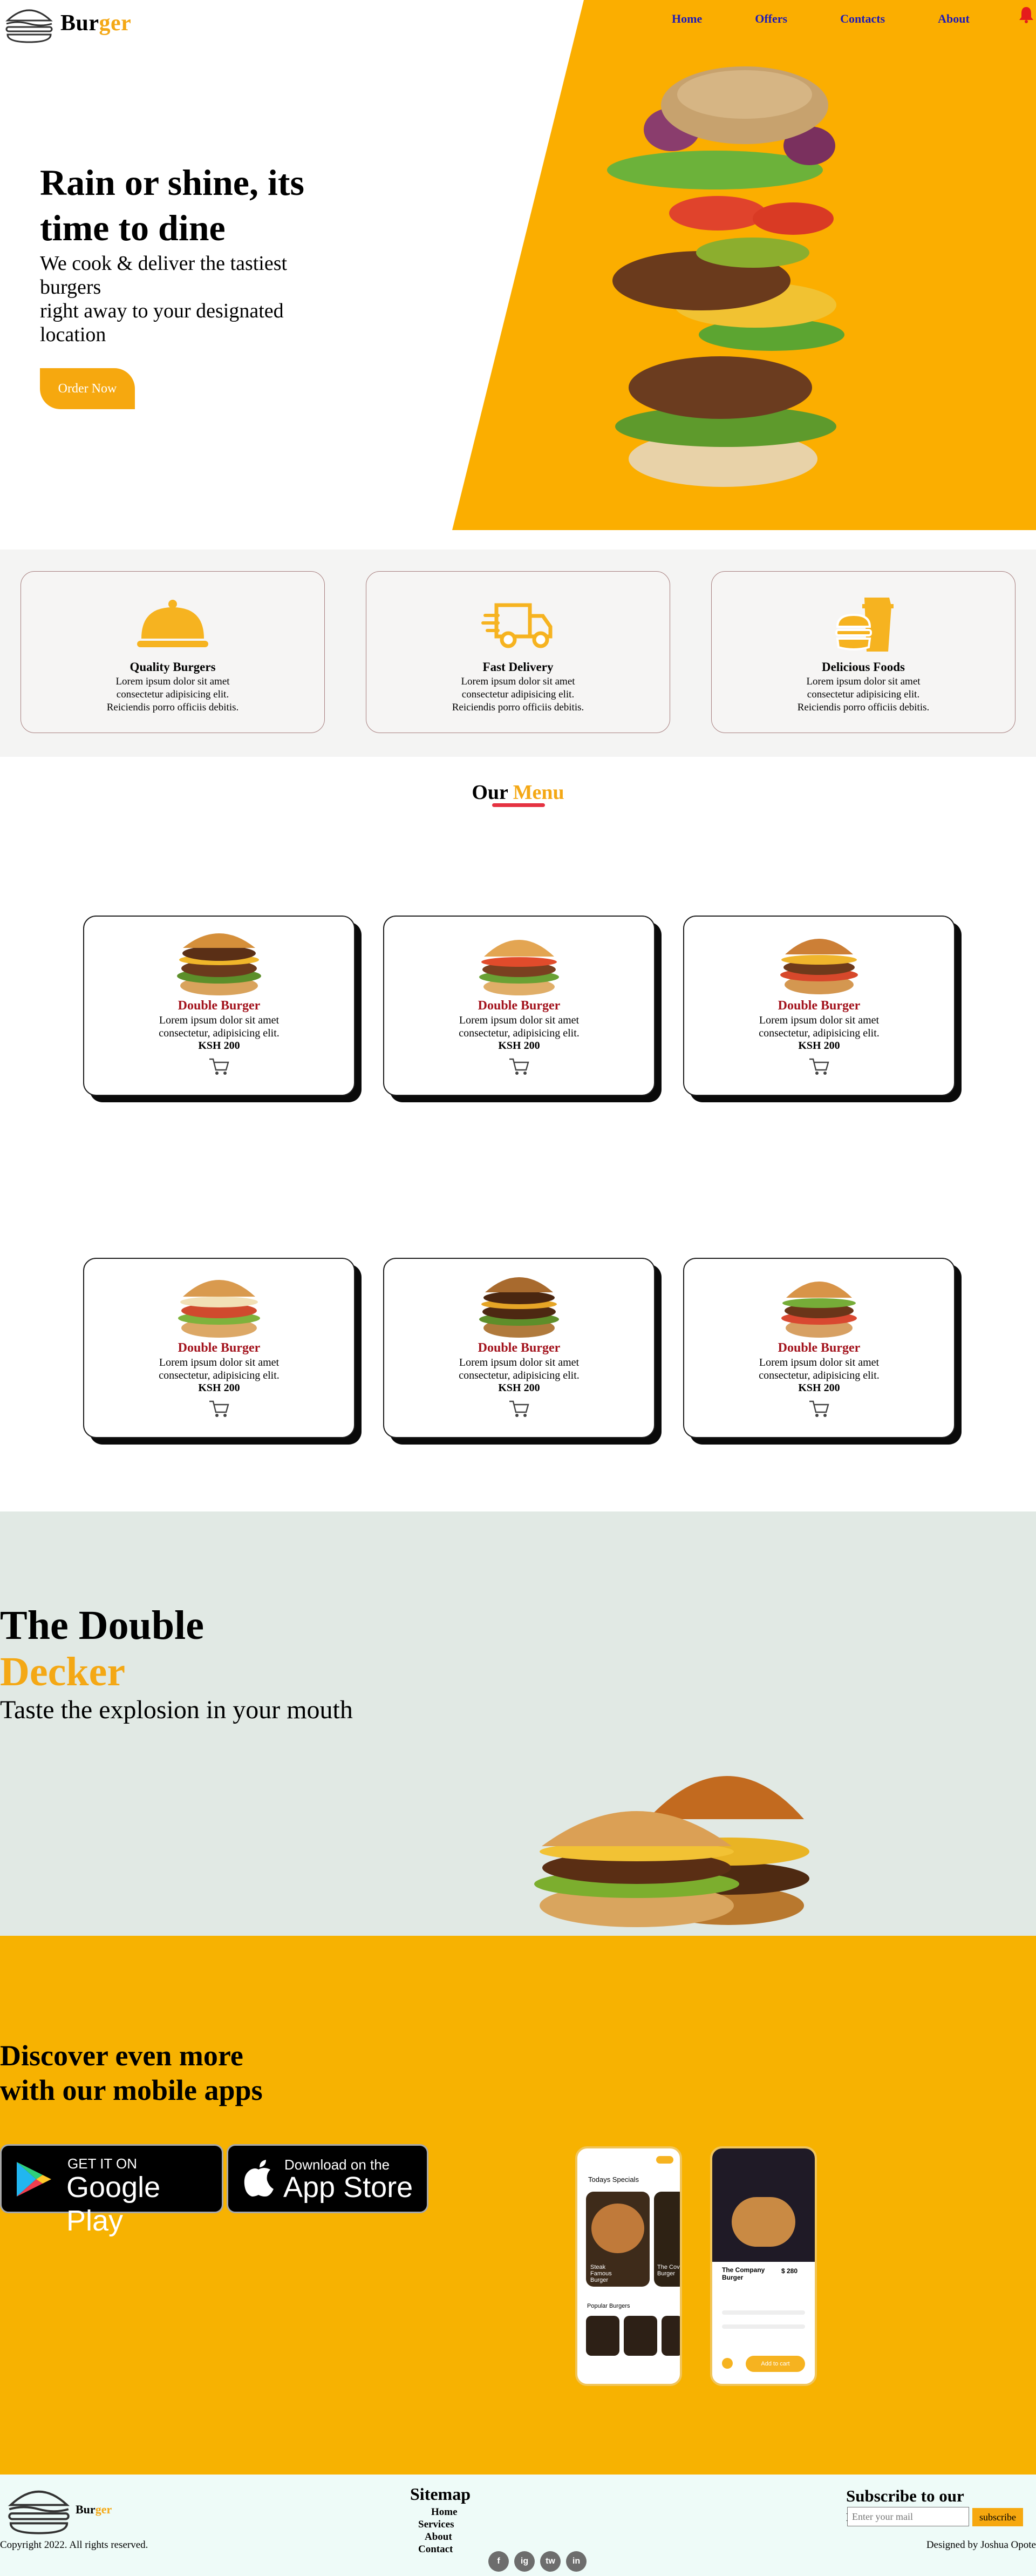  Describe the element at coordinates (671, 1852) in the screenshot. I see `double-burger-image` at that location.